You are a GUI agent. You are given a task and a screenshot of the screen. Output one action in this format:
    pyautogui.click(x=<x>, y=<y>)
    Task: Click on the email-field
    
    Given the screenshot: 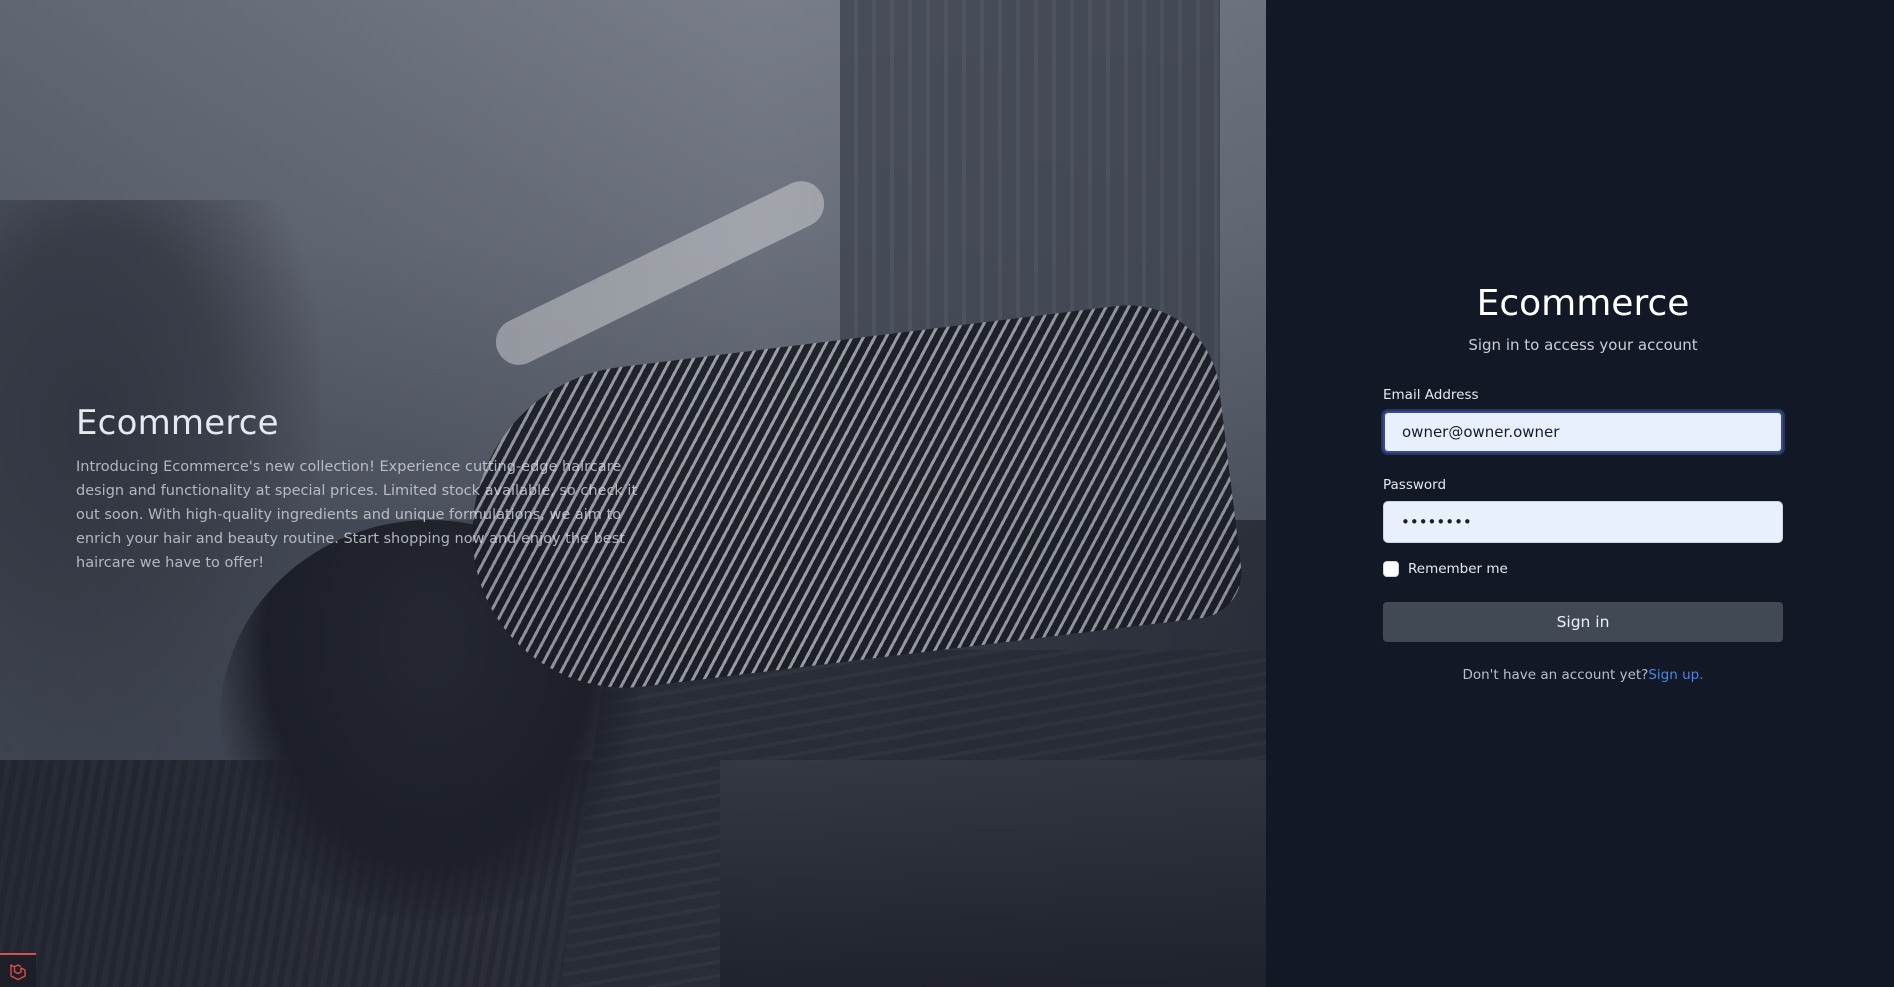 What is the action you would take?
    pyautogui.click(x=1583, y=432)
    